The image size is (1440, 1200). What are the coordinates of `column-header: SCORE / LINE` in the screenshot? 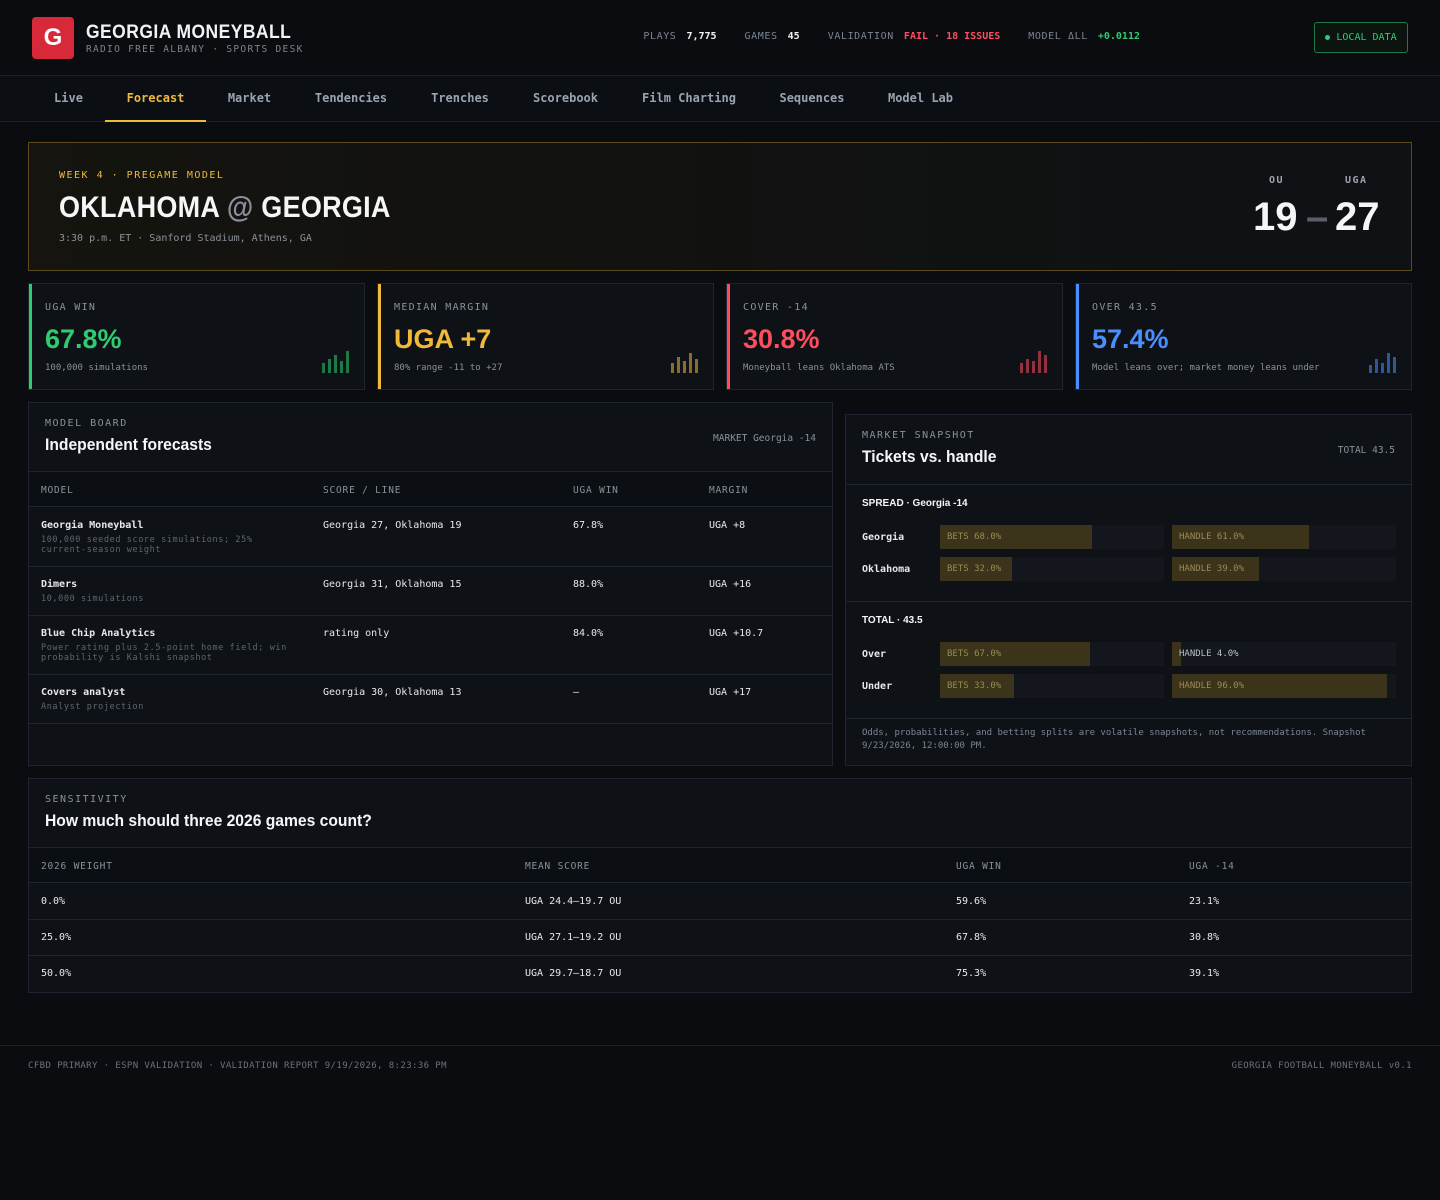 It's located at (362, 490).